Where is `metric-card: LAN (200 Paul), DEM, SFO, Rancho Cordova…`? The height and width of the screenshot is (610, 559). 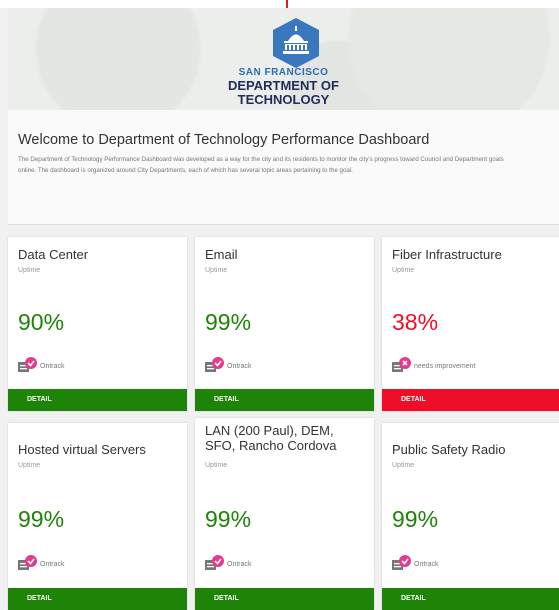
metric-card: LAN (200 Paul), DEM, SFO, Rancho Cordova… is located at coordinates (284, 514).